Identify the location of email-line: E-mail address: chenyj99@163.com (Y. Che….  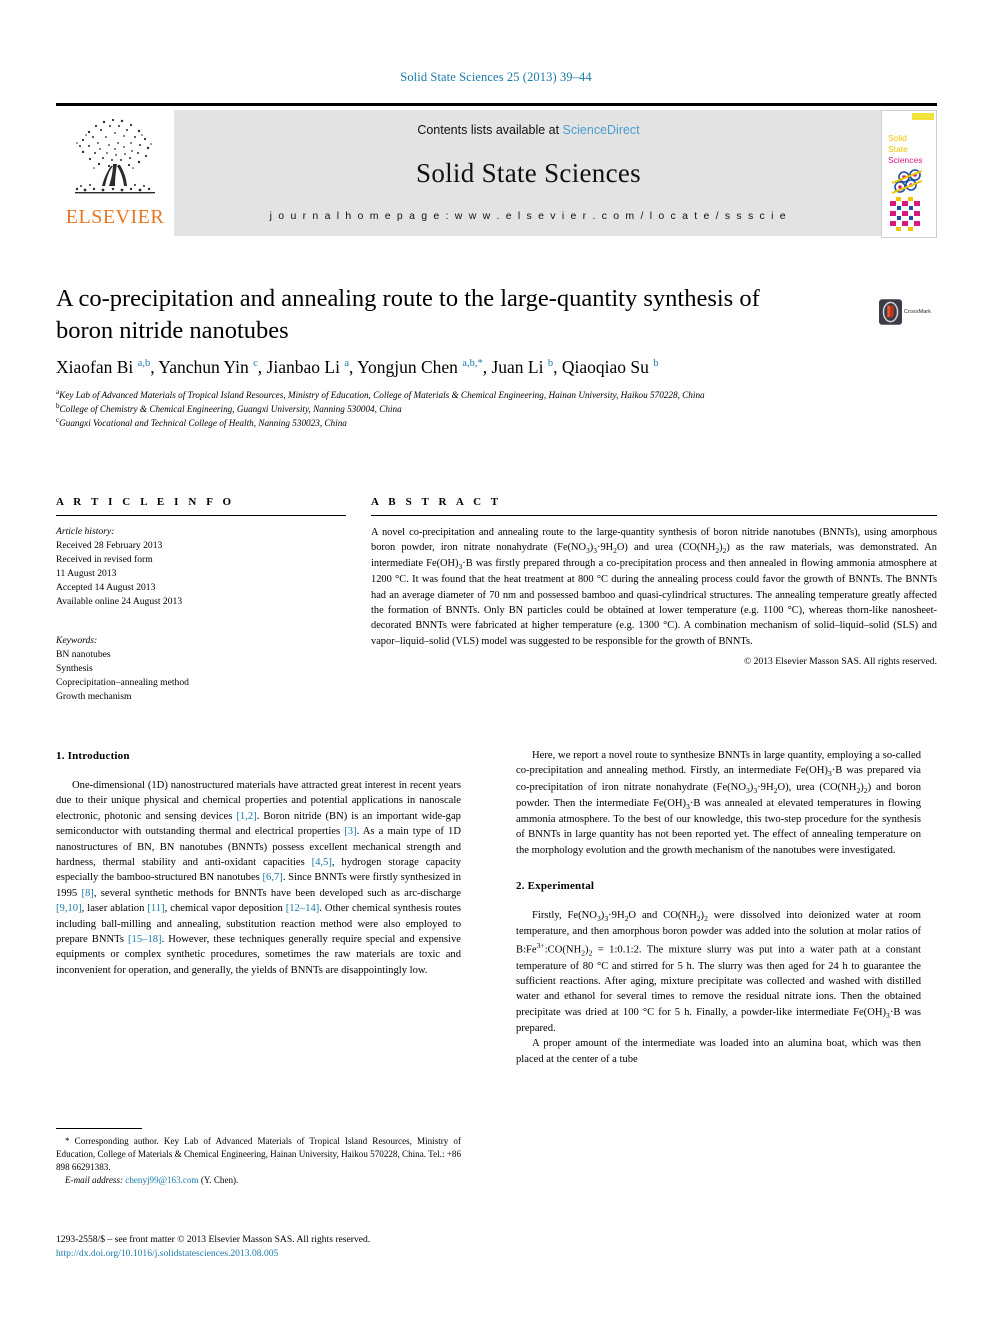
(258, 1180).